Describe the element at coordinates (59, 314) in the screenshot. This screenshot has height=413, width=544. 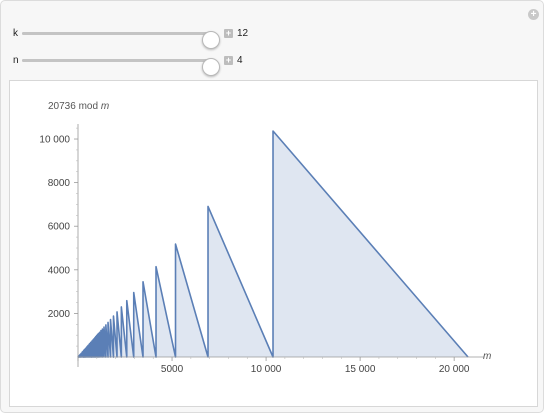
I see `y-tick-label: 2000` at that location.